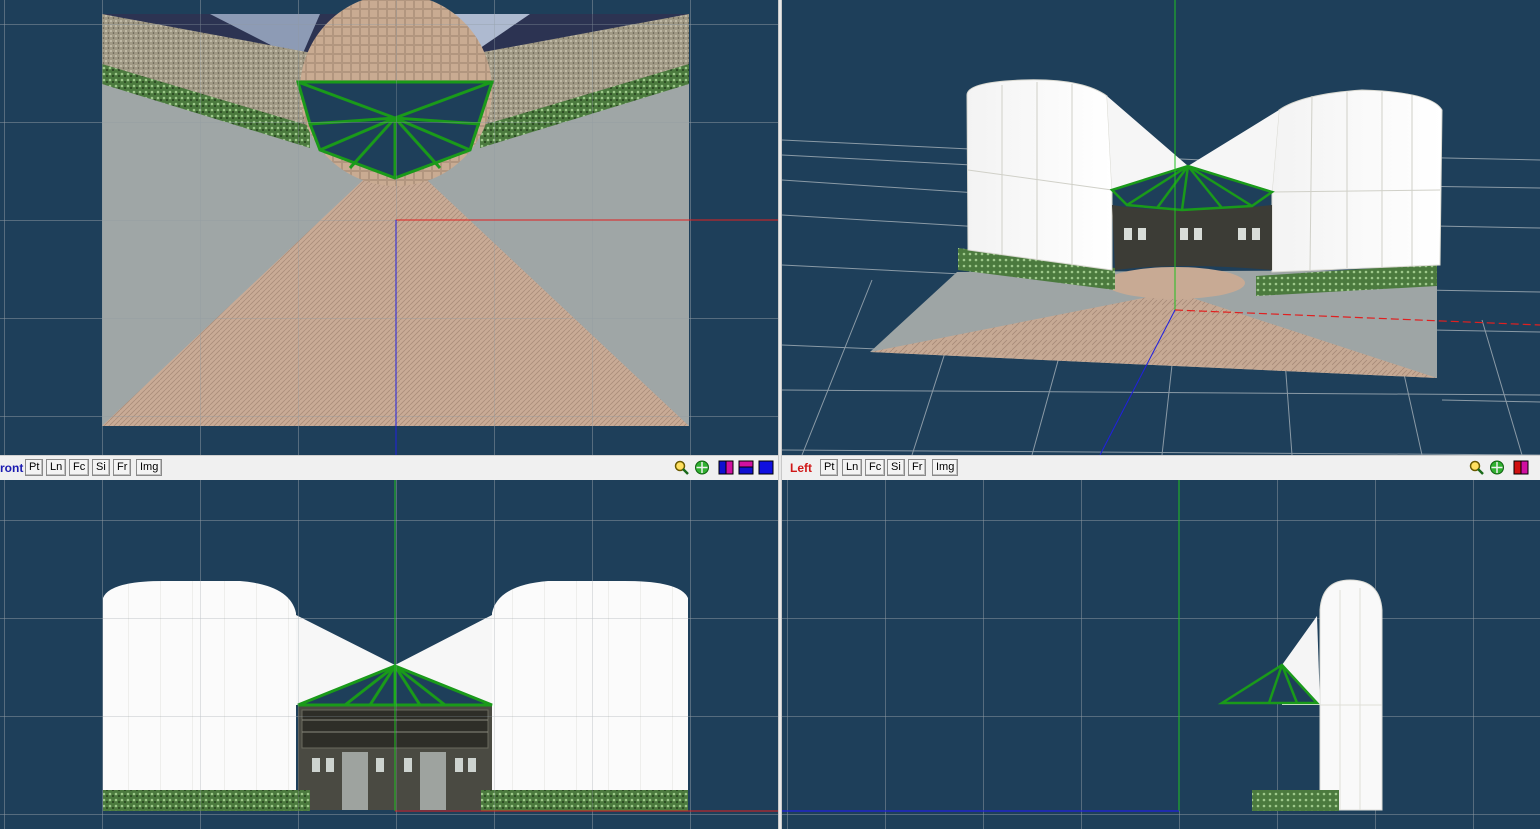  I want to click on solid-color-icon, so click(766, 467).